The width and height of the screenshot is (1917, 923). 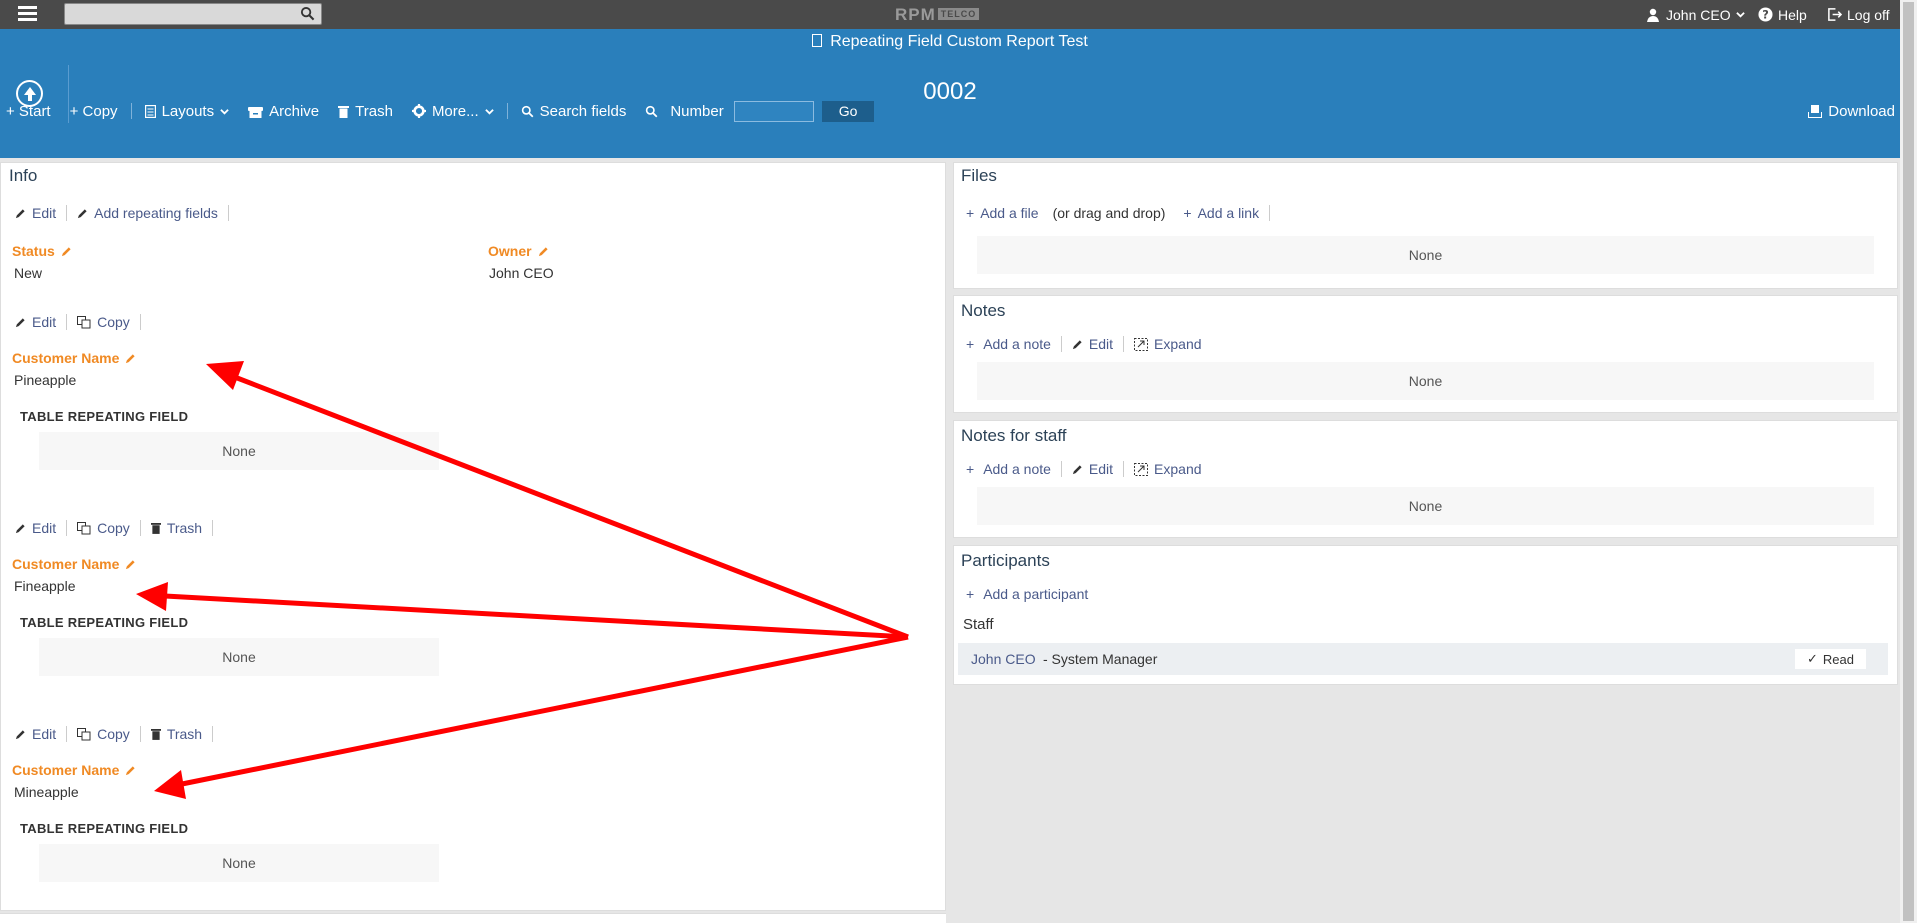 I want to click on start-button: + Start, so click(x=28, y=111).